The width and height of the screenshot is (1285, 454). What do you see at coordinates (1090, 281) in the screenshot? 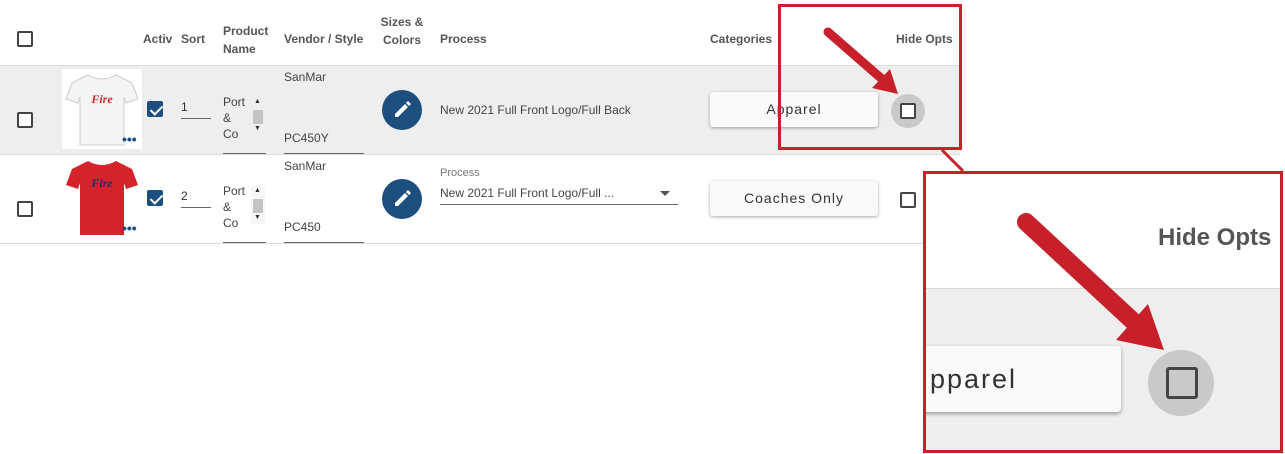
I see `zoom-arrow` at bounding box center [1090, 281].